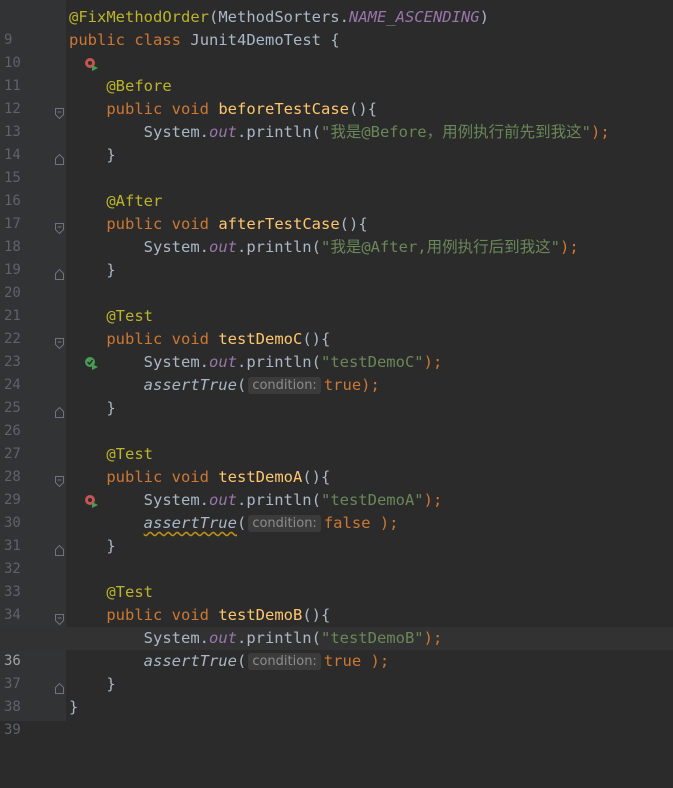 The height and width of the screenshot is (788, 673). What do you see at coordinates (283, 109) in the screenshot?
I see `method-name: beforeTestCase` at bounding box center [283, 109].